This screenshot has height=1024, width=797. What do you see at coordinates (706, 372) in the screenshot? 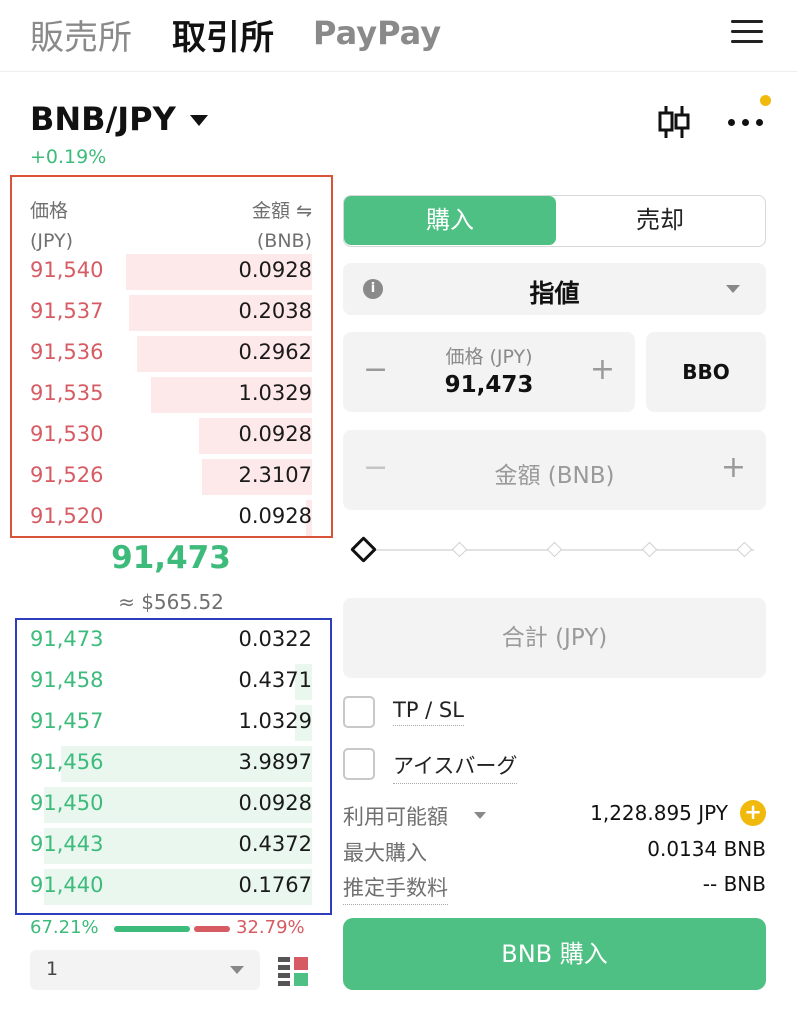
I see `bbo-button: BBO` at bounding box center [706, 372].